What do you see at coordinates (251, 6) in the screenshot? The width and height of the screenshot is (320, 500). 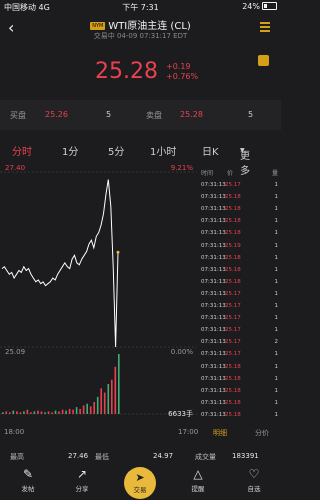 I see `battery-percent: 24%` at bounding box center [251, 6].